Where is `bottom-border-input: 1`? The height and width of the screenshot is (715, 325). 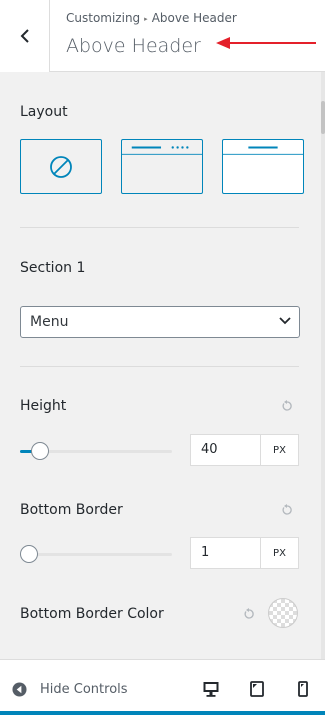
bottom-border-input: 1 is located at coordinates (225, 553).